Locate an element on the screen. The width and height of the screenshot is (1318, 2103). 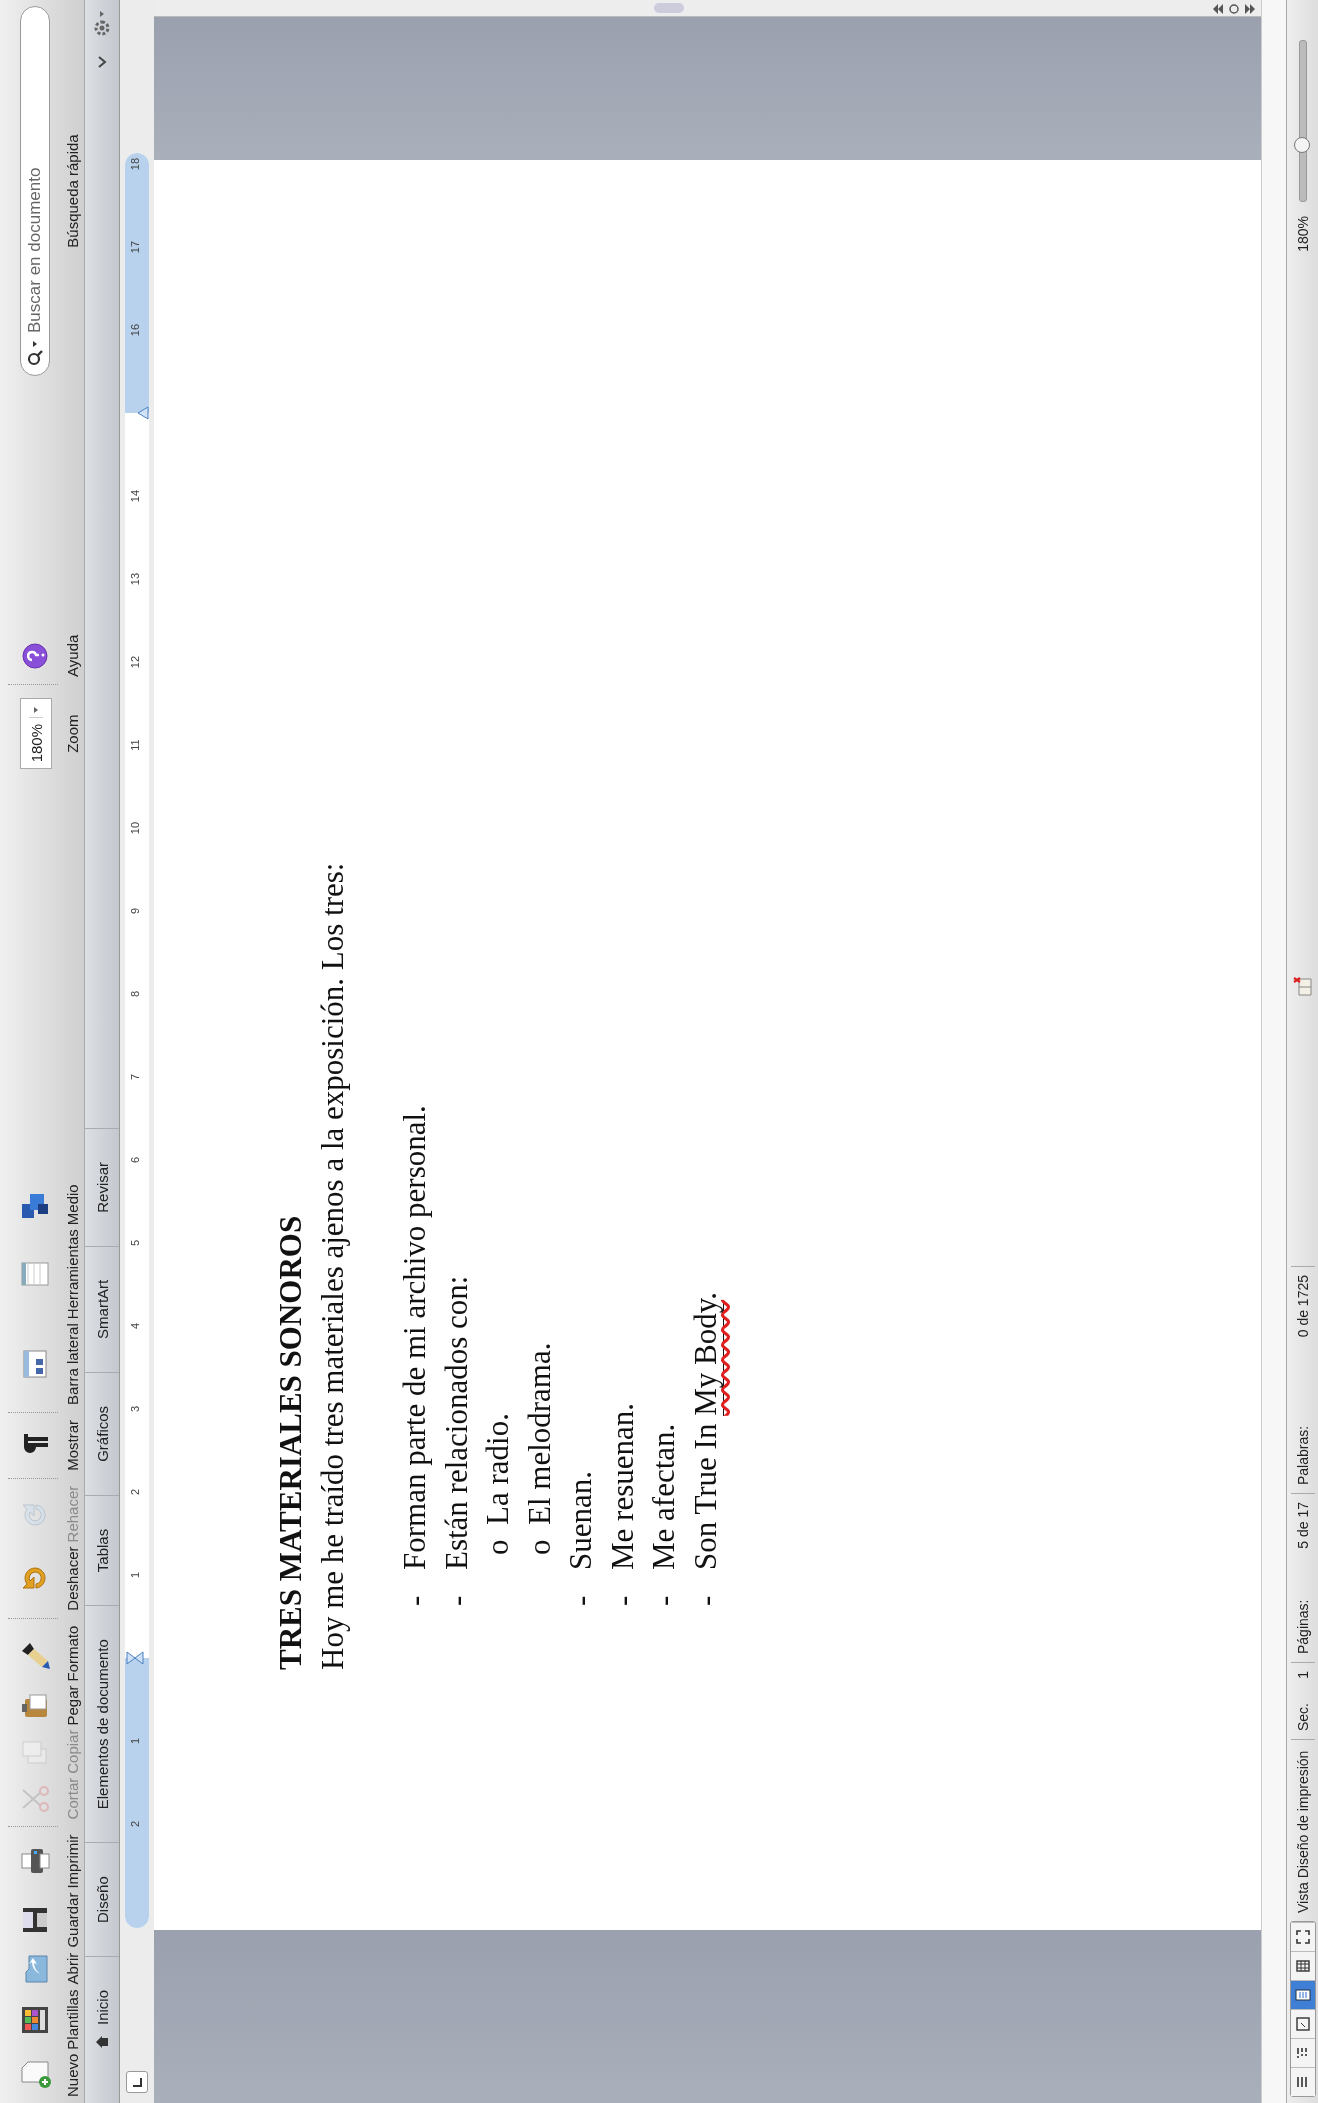
document-title: TRES MATERIALES SONOROS is located at coordinates (290, 1442).